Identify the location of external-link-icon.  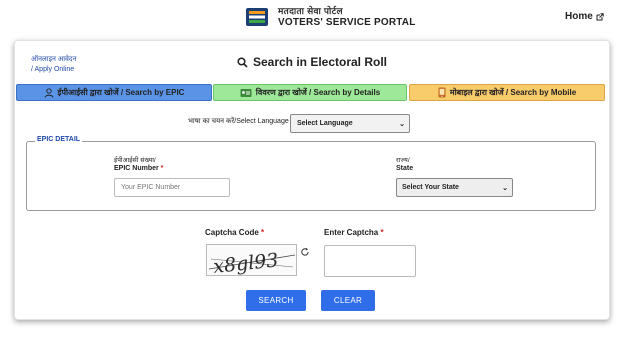
(600, 16).